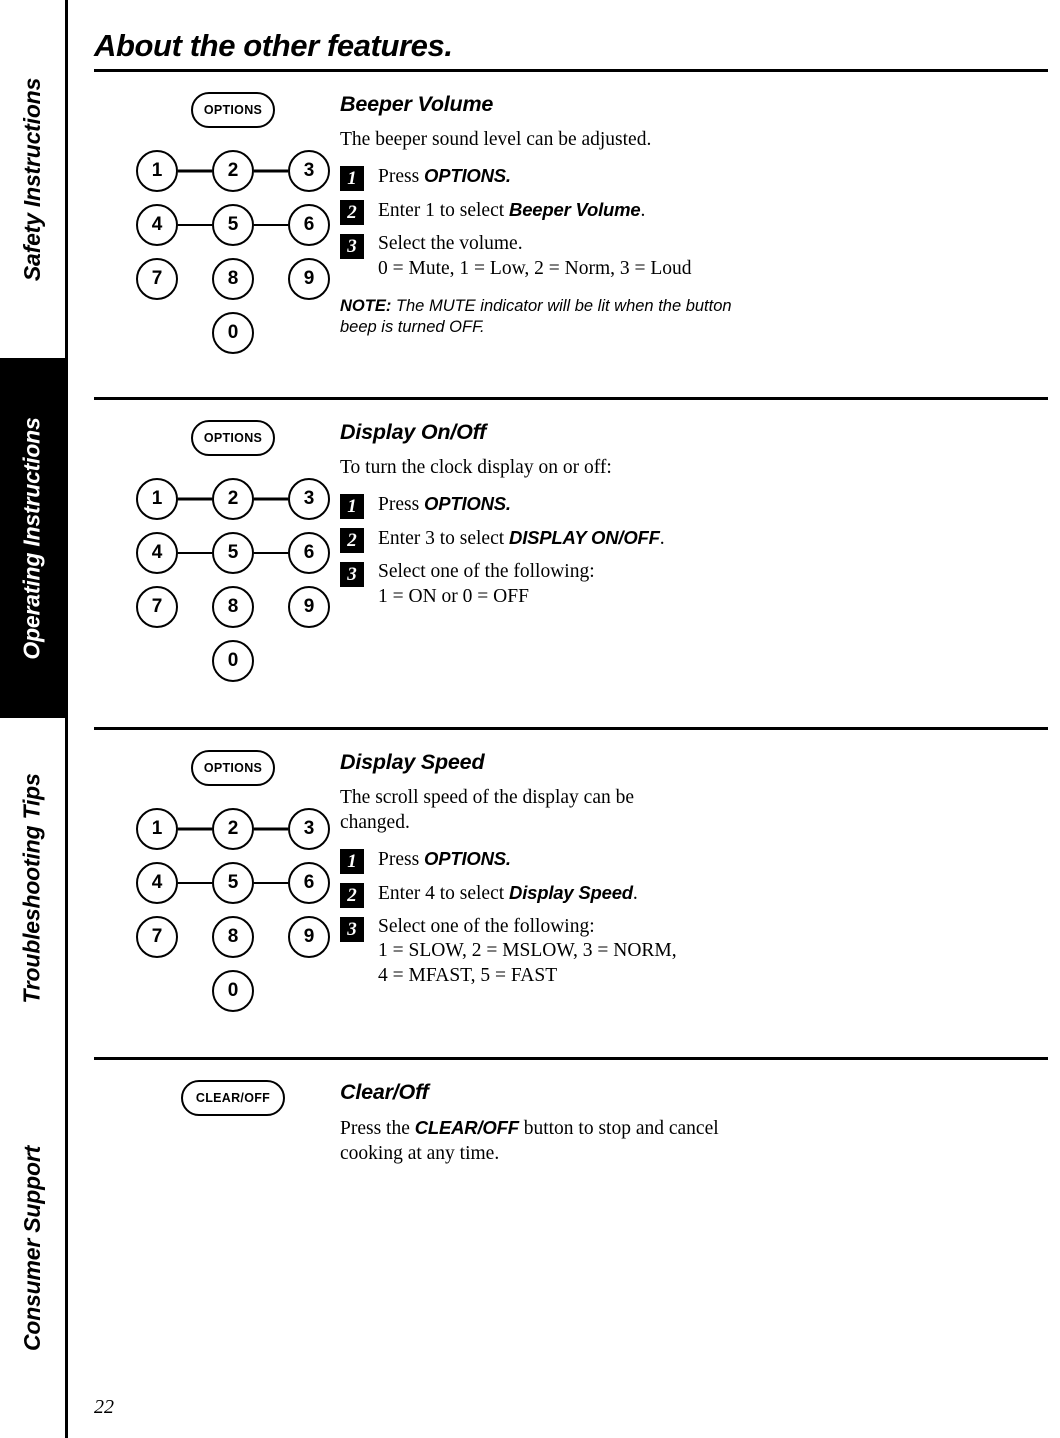 The image size is (1060, 1438). I want to click on keypad-diagram-display-speed: OPTIONS 1 2 3 4 5 6 7 8 9 0, so click(233, 881).